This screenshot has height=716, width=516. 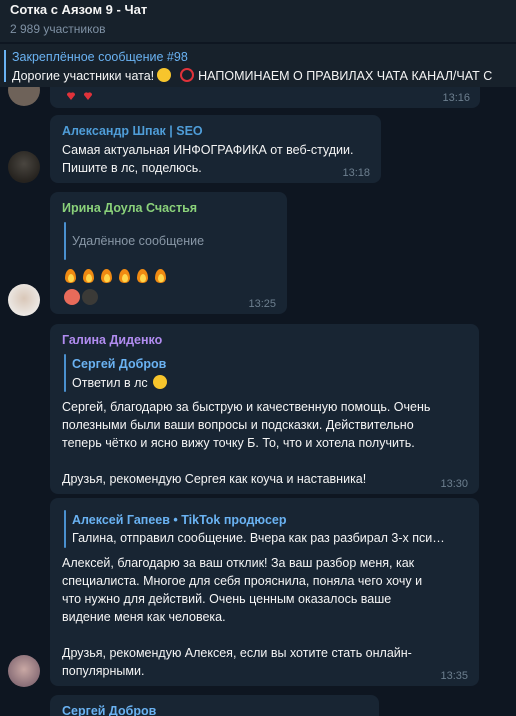 What do you see at coordinates (214, 705) in the screenshot?
I see `message-bubble: Сергей Добров` at bounding box center [214, 705].